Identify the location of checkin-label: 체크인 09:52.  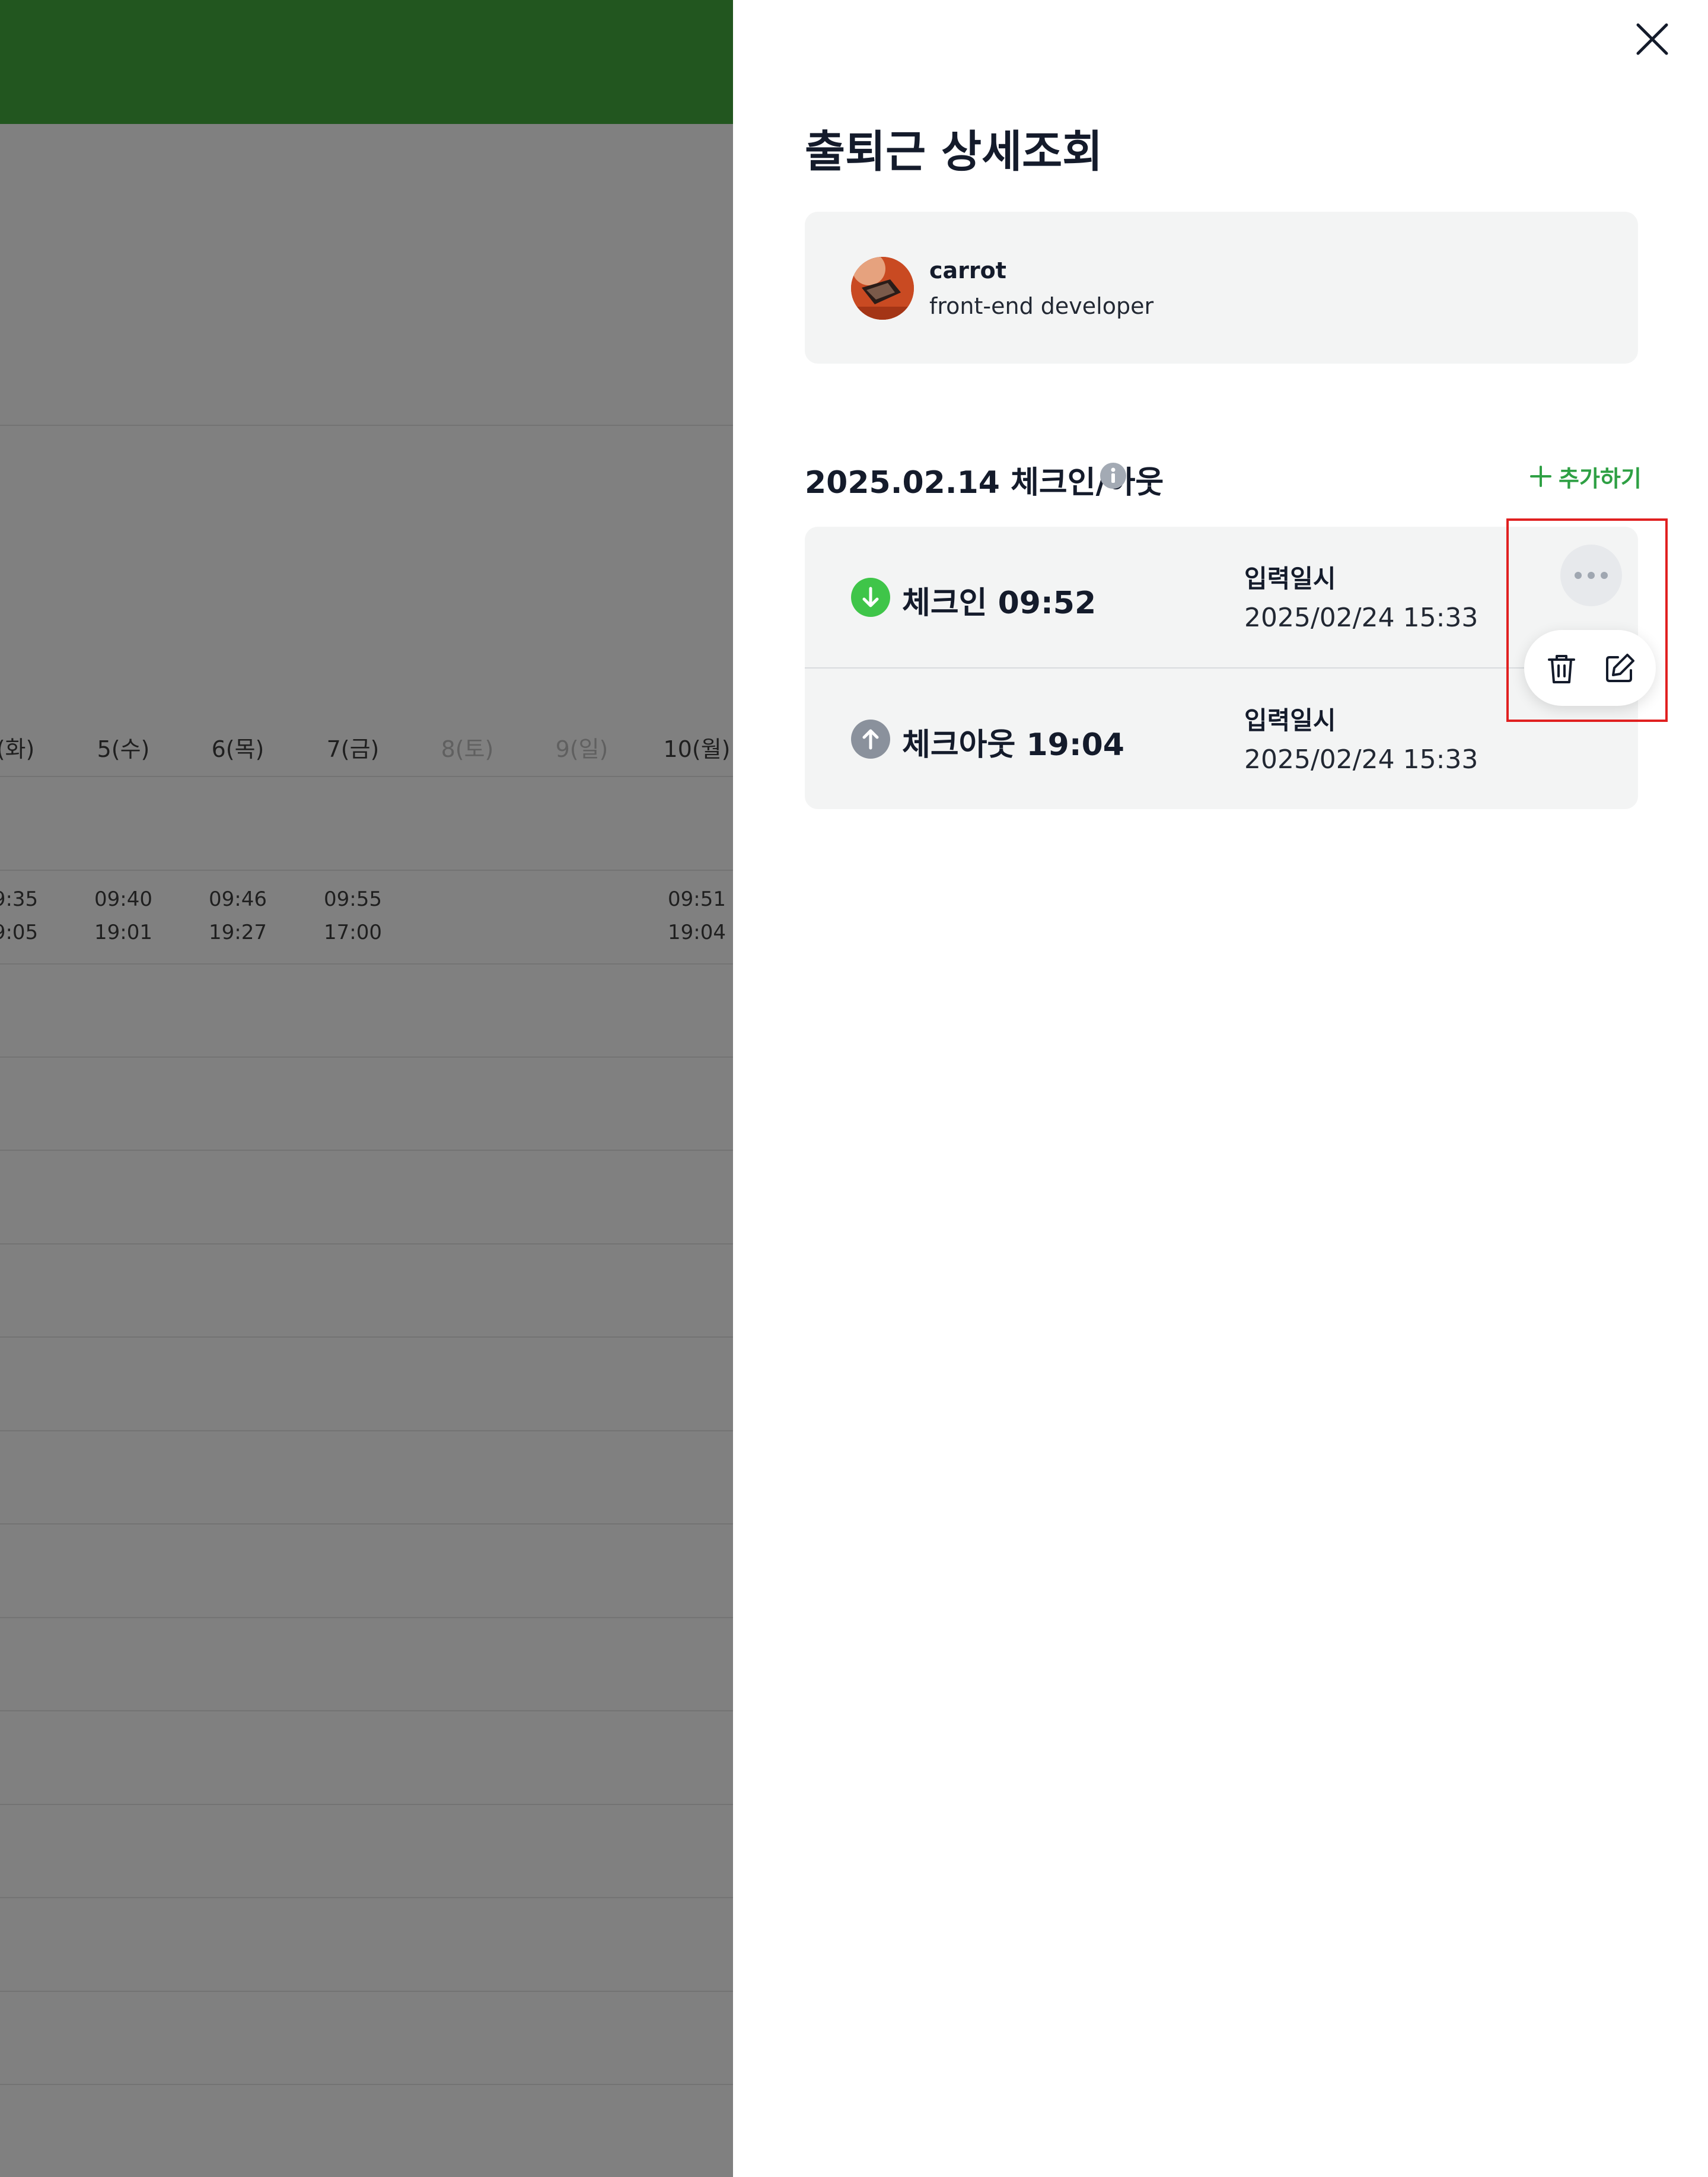
(1000, 603).